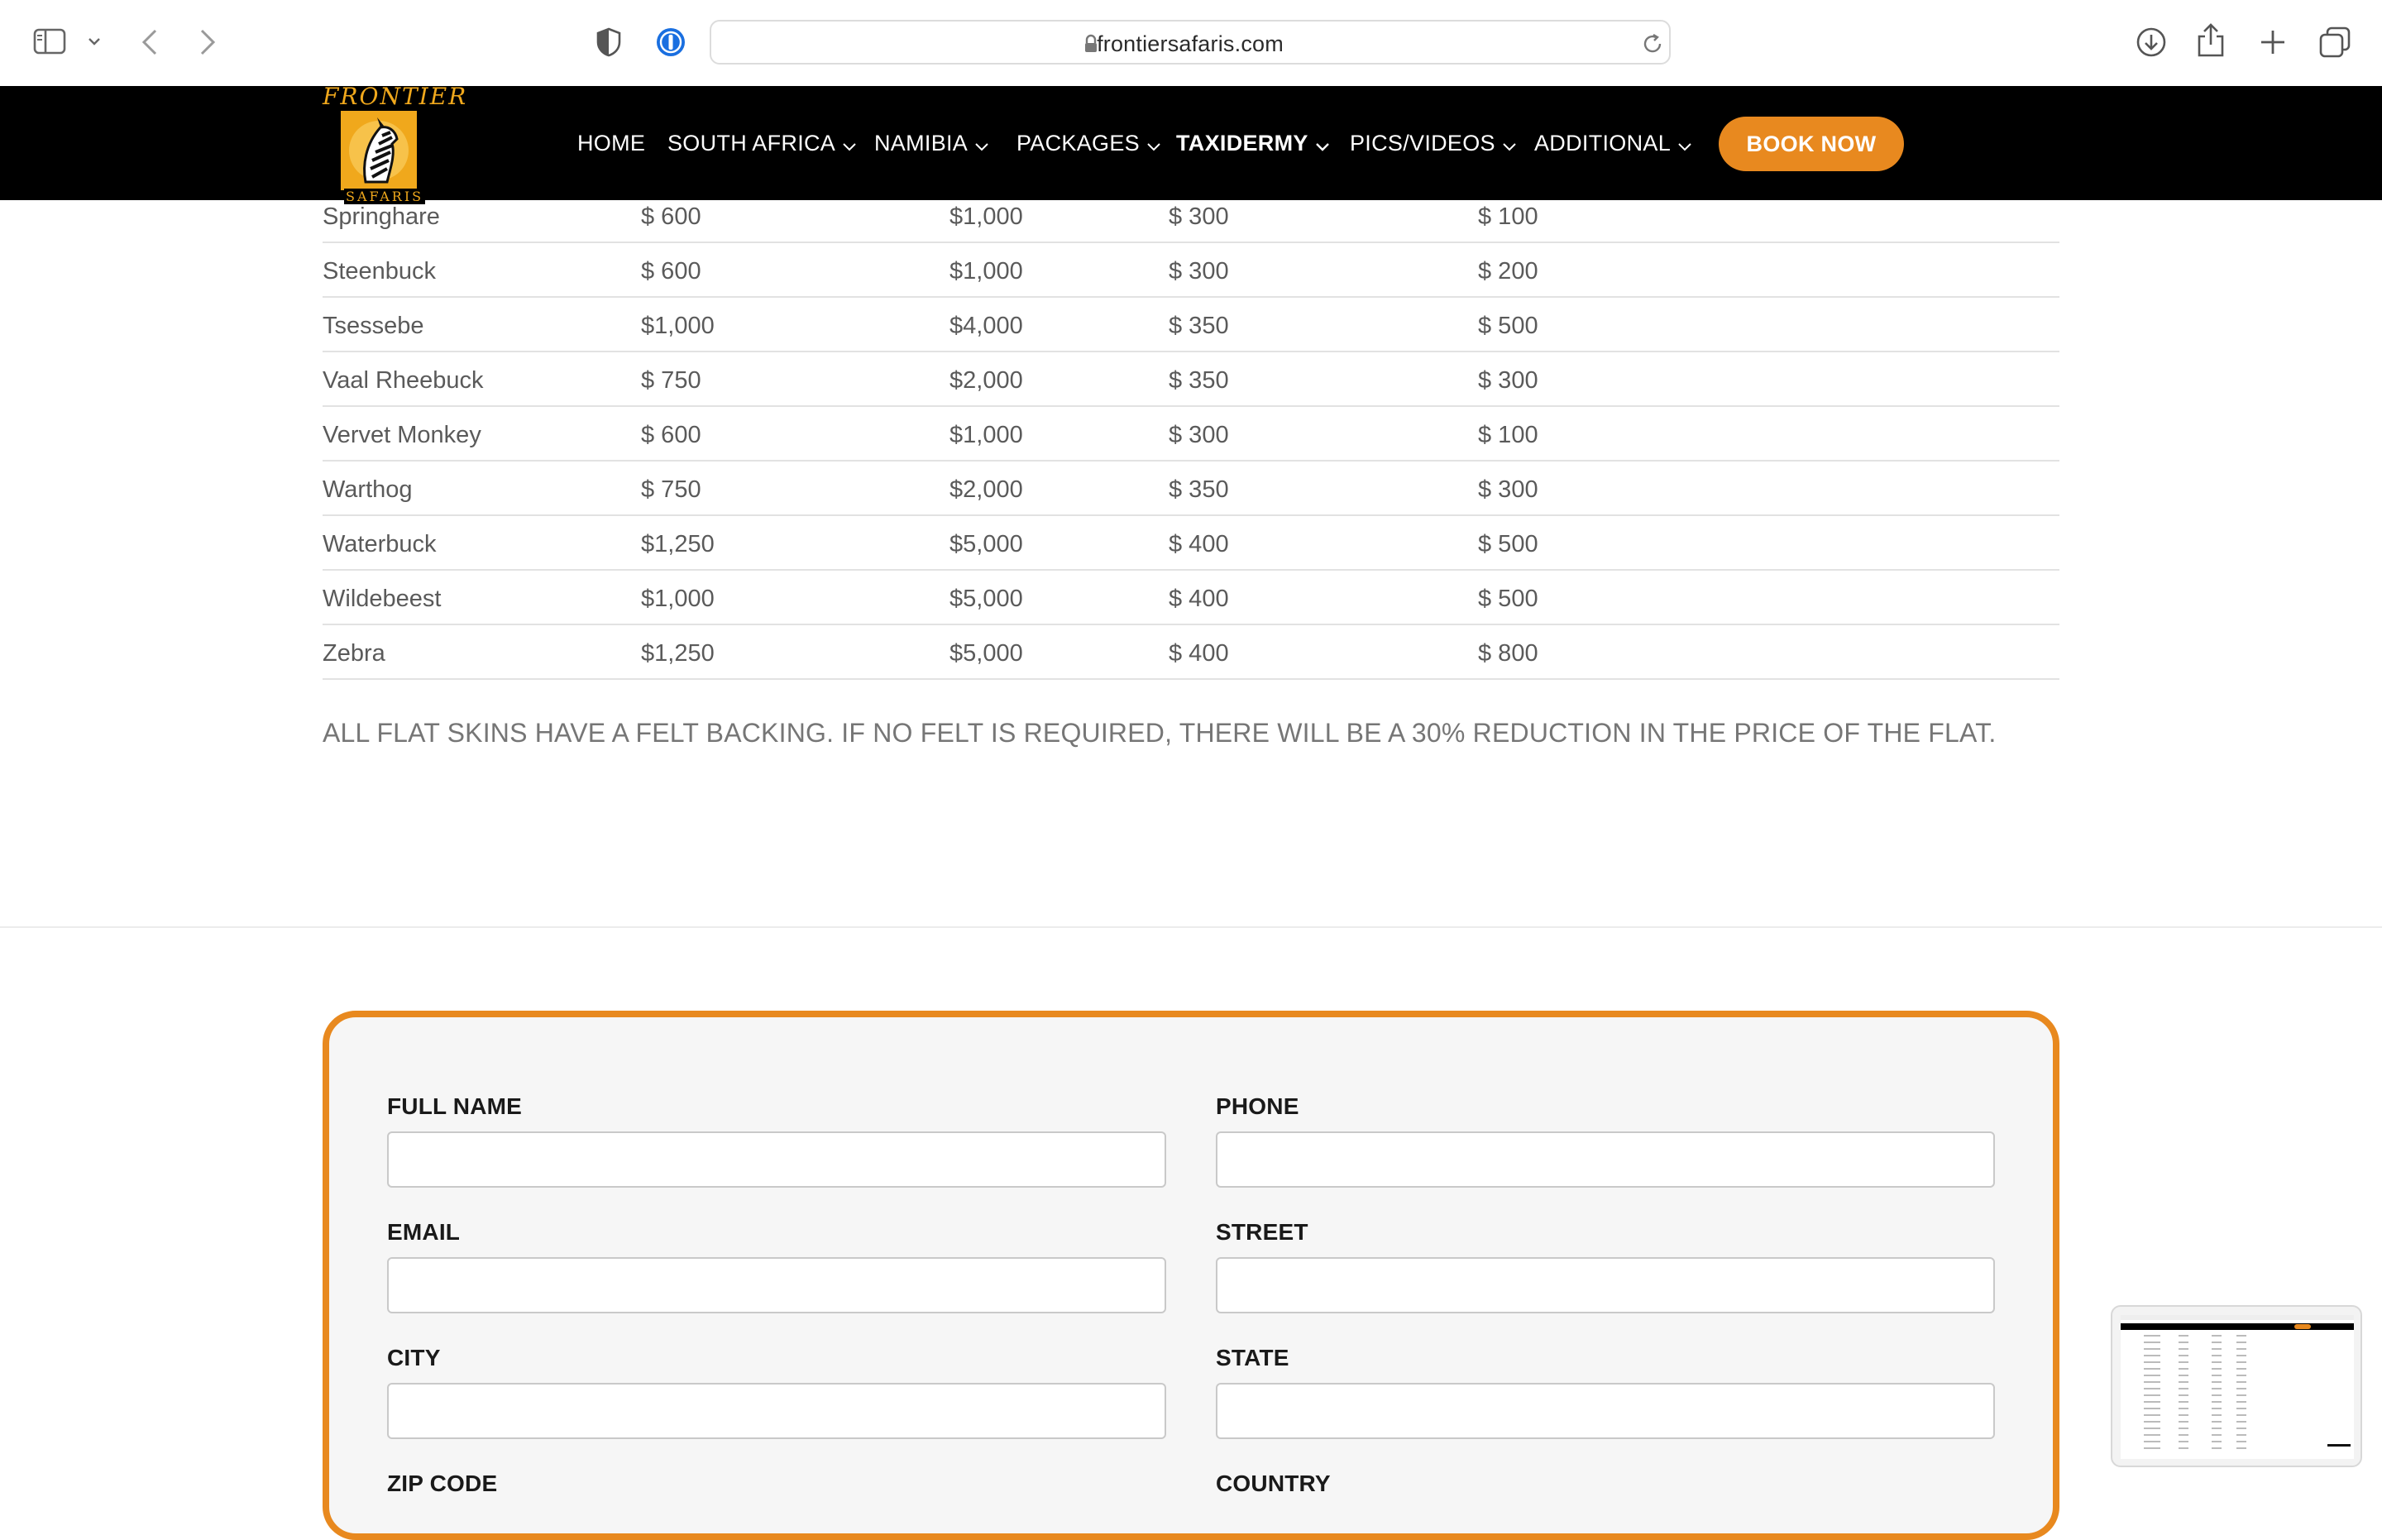  I want to click on nav-packages-label: PACKAGES, so click(1078, 143).